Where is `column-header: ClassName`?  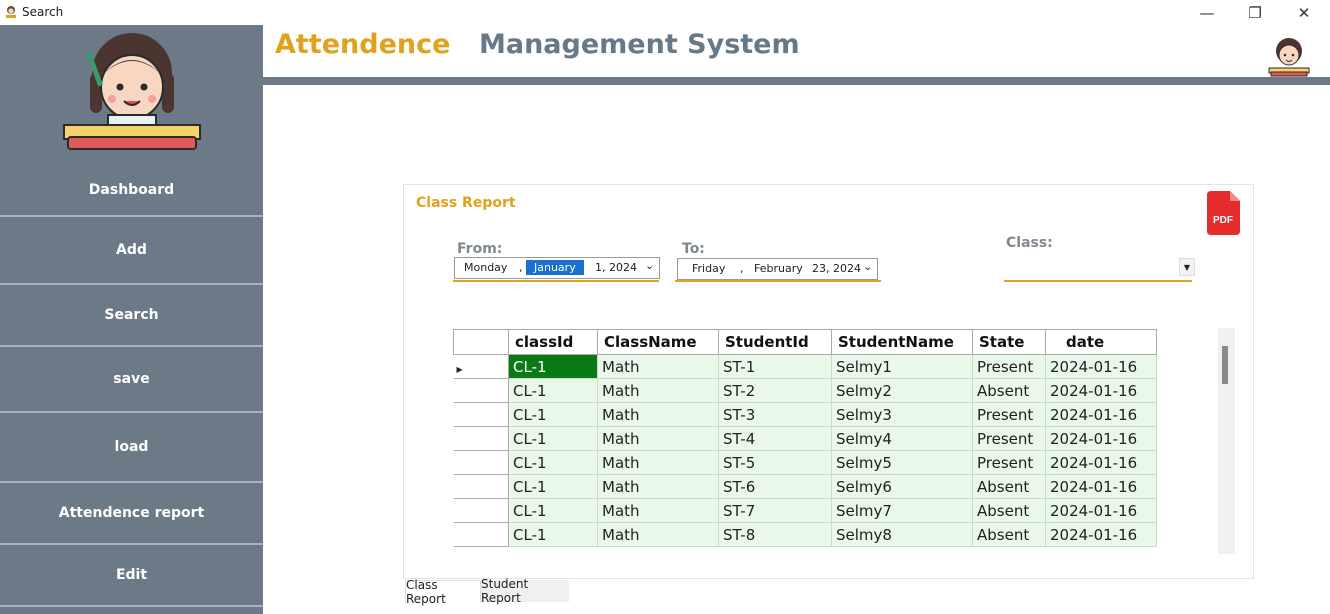
column-header: ClassName is located at coordinates (658, 342).